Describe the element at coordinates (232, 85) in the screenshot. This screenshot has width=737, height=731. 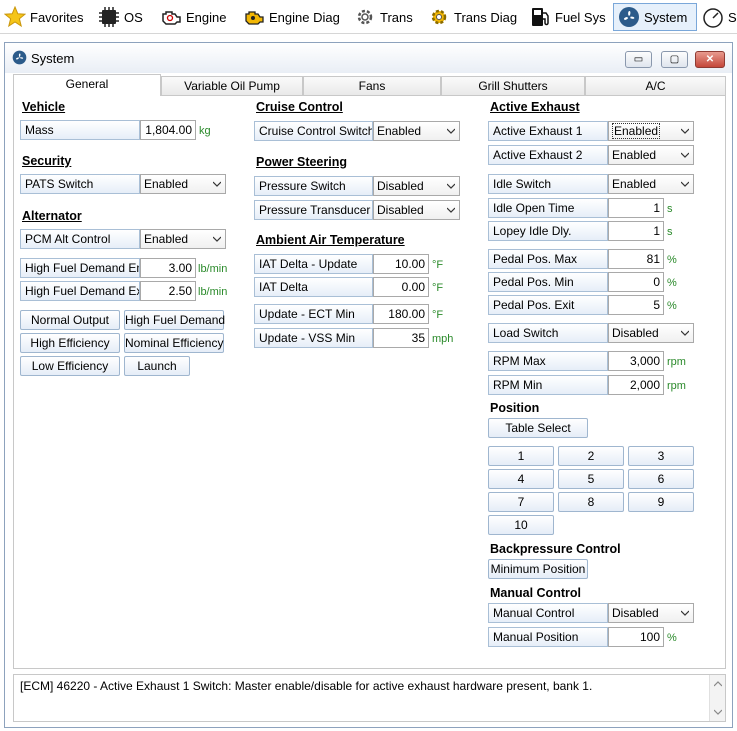
I see `tab-variable-oil-pump: Variable Oil Pump` at that location.